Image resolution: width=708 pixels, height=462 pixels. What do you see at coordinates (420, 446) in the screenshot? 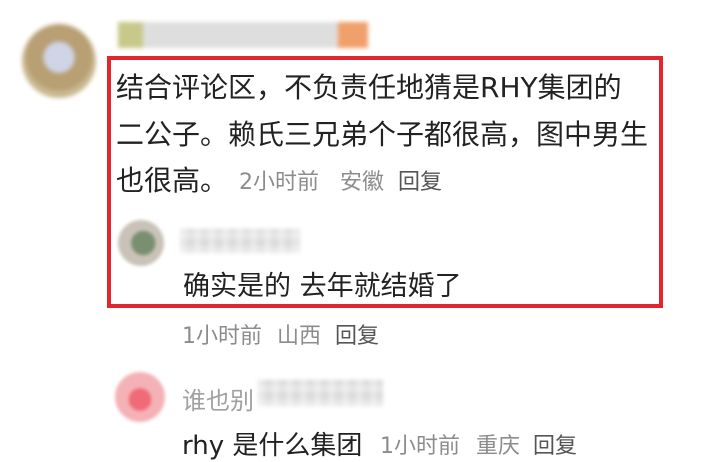
I see `reply2-time: 1小时前` at bounding box center [420, 446].